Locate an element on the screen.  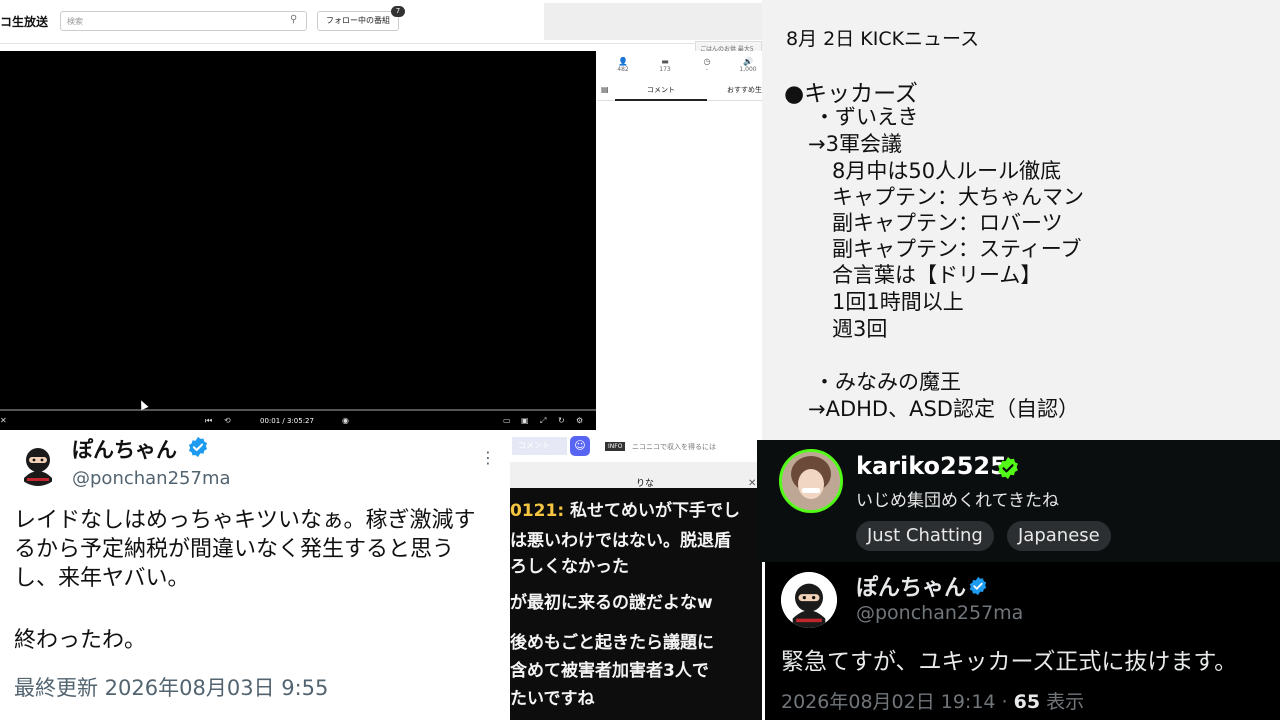
chat-line: が最初に来るの謎だよなw is located at coordinates (611, 603).